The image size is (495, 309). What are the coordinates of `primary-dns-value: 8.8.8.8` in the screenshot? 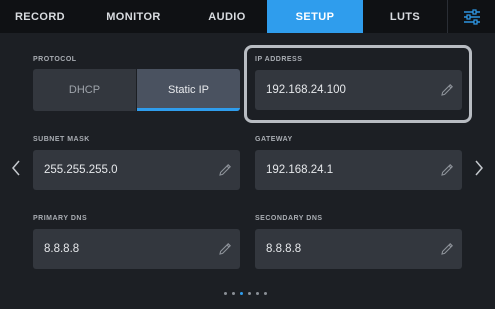 It's located at (62, 249).